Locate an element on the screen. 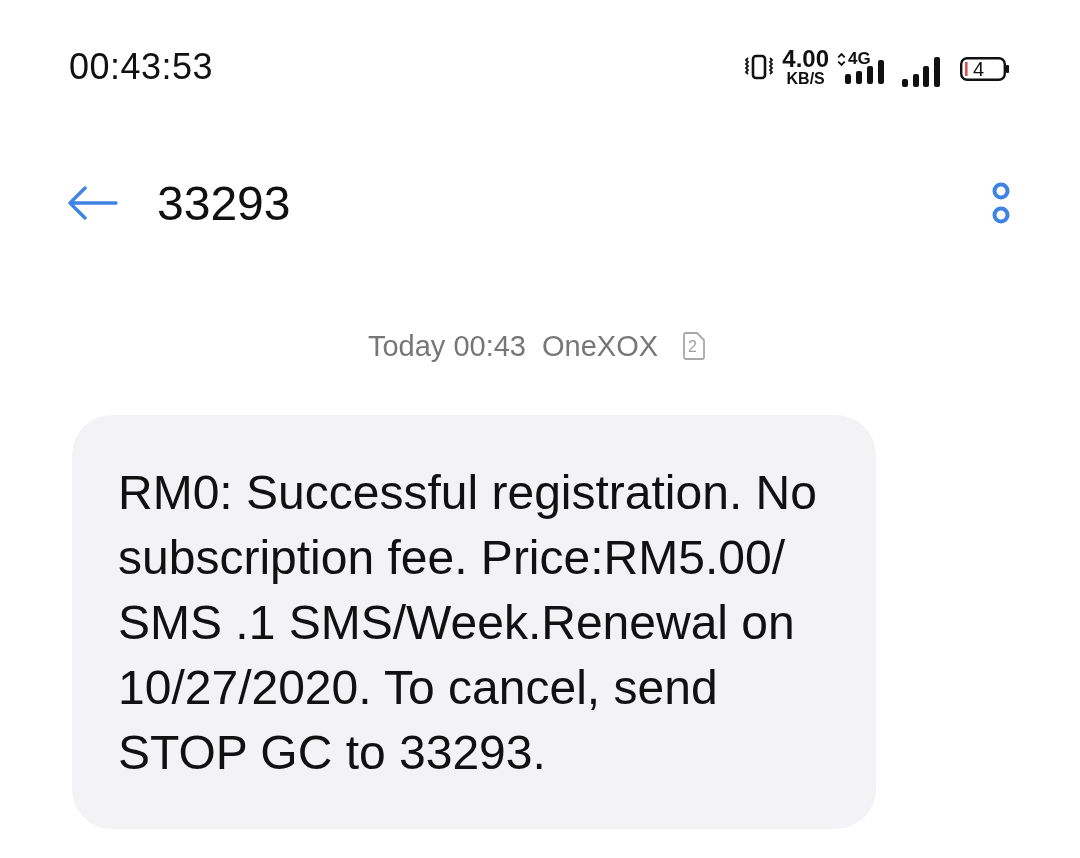 The image size is (1080, 858). network-speed-value: 4.00 is located at coordinates (805, 59).